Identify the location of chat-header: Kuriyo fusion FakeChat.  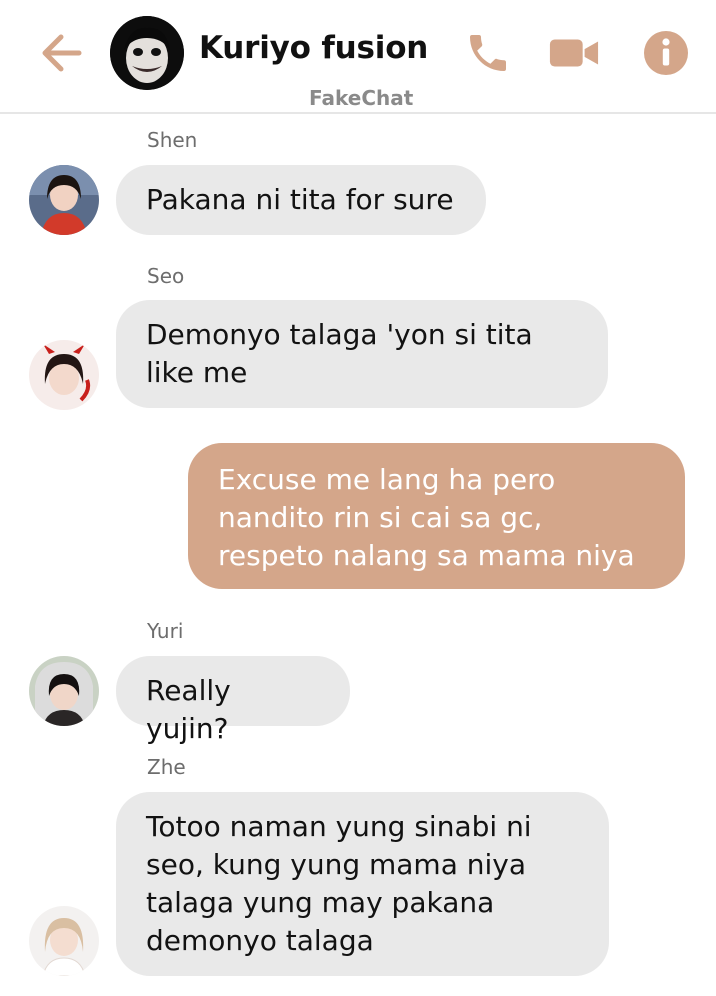
(358, 57).